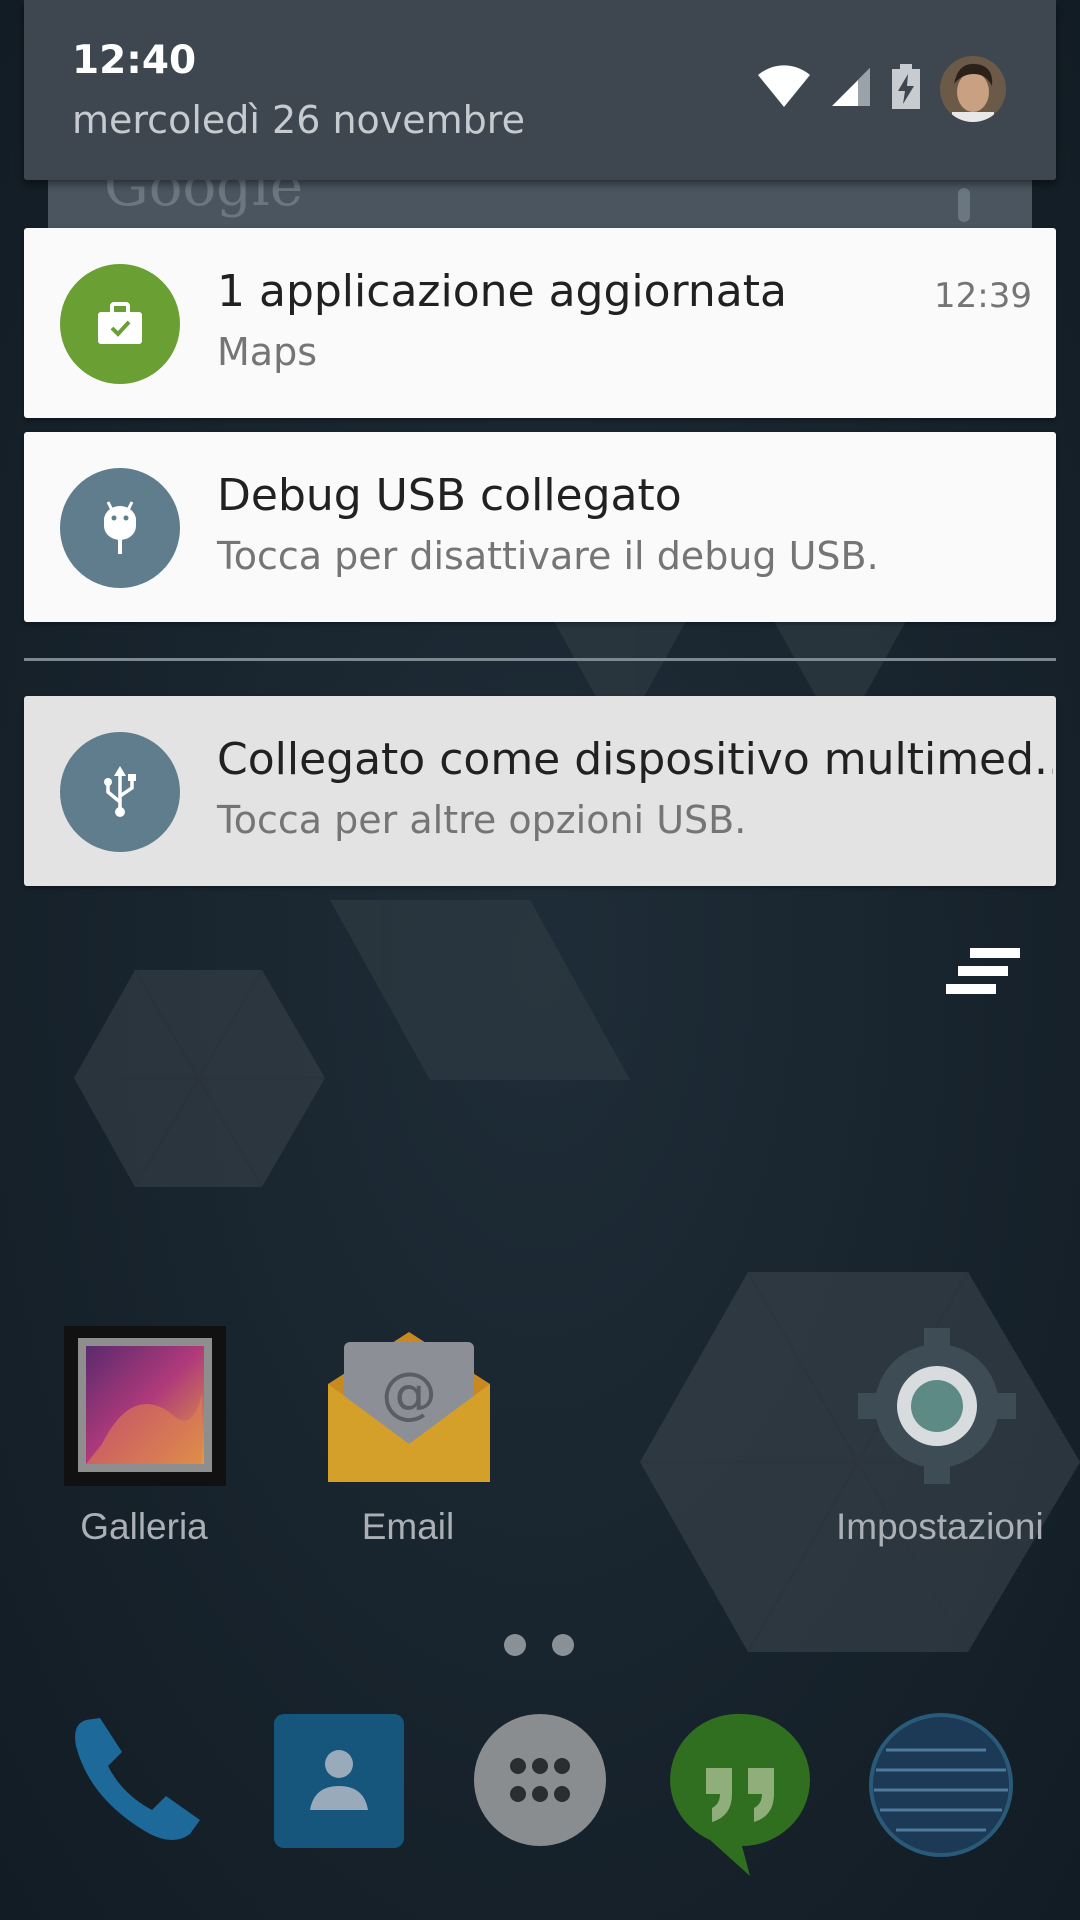  I want to click on app-label: Email, so click(408, 1526).